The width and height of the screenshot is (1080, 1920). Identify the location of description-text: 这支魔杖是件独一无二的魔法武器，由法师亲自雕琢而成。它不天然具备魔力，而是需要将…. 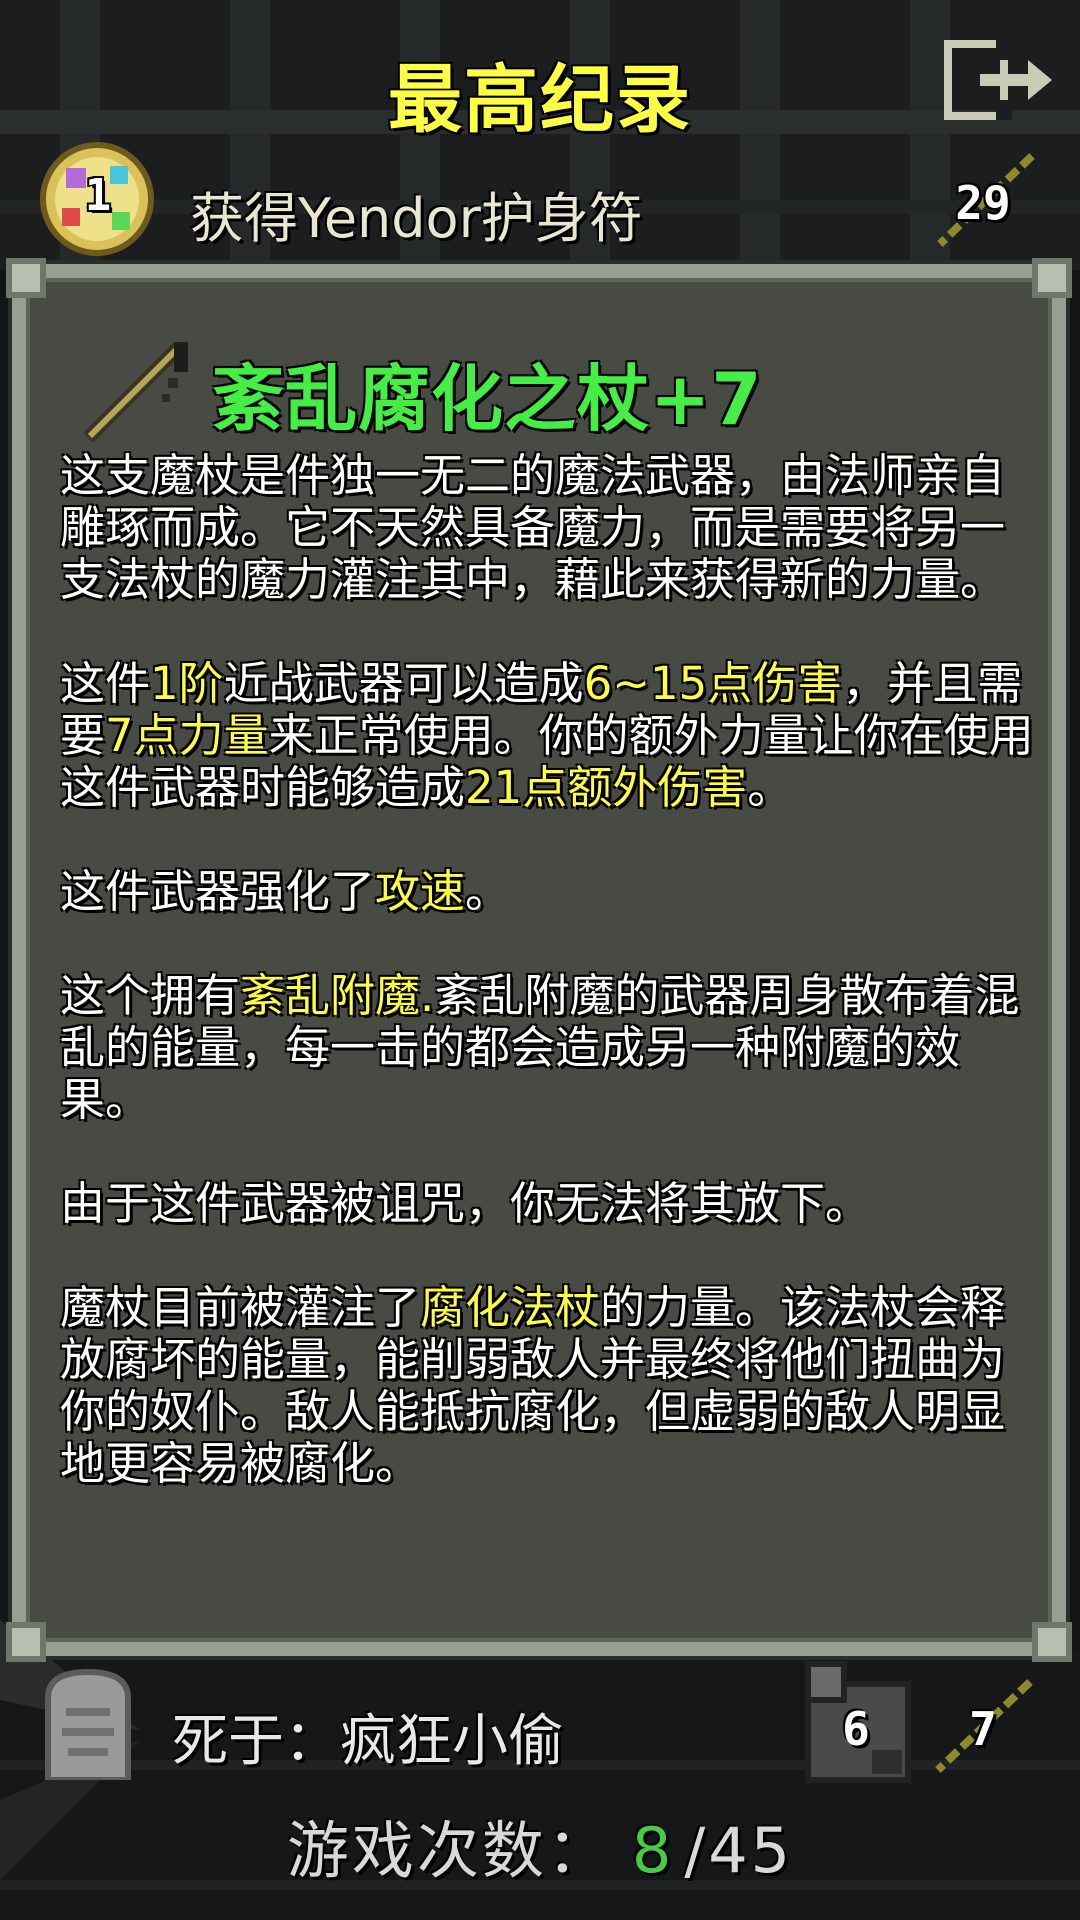
(533, 527).